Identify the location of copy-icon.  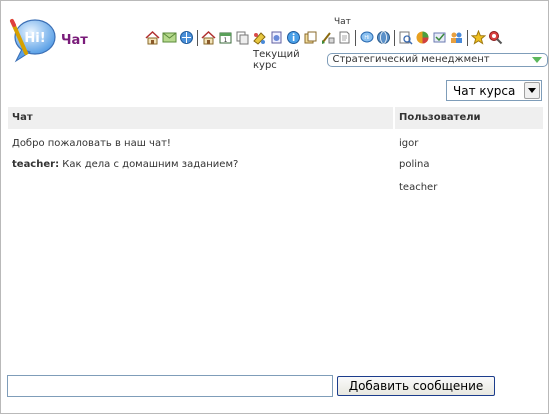
(242, 37).